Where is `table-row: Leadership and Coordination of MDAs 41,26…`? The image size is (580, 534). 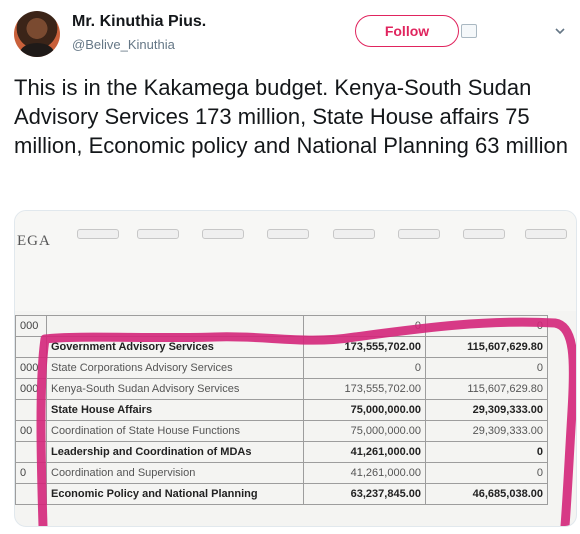
table-row: Leadership and Coordination of MDAs 41,26… is located at coordinates (281, 452).